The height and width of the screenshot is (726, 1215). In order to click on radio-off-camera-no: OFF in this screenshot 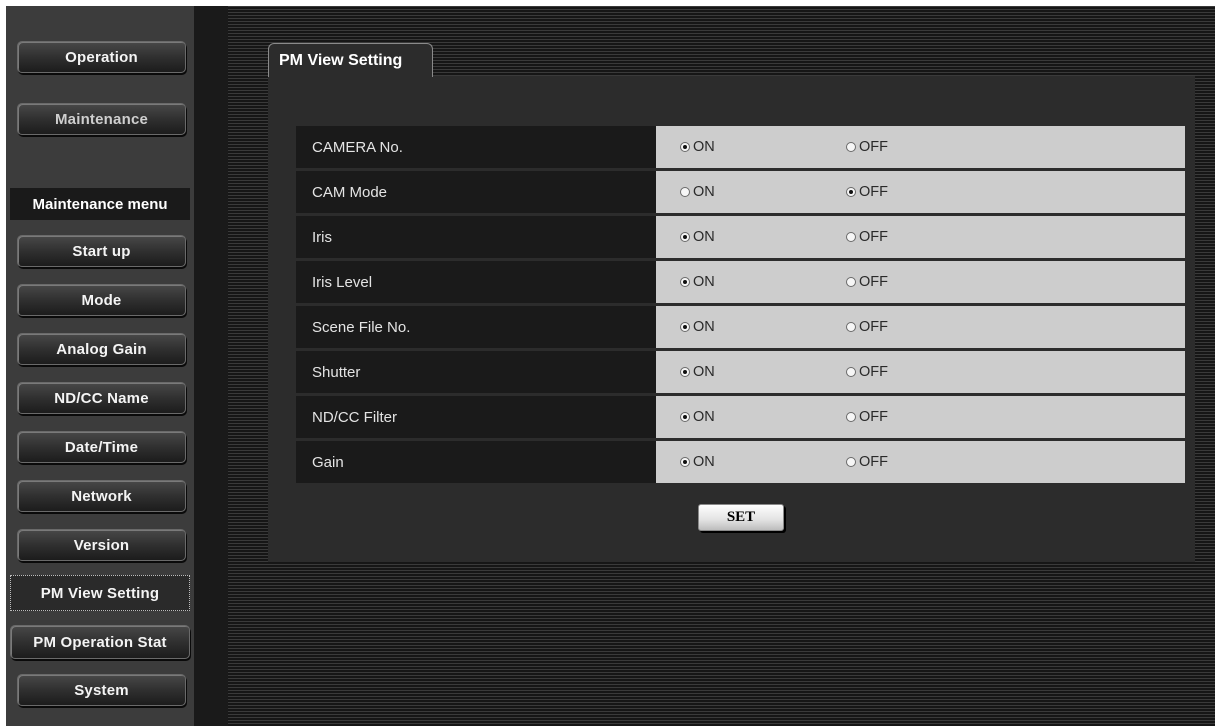, I will do `click(867, 147)`.